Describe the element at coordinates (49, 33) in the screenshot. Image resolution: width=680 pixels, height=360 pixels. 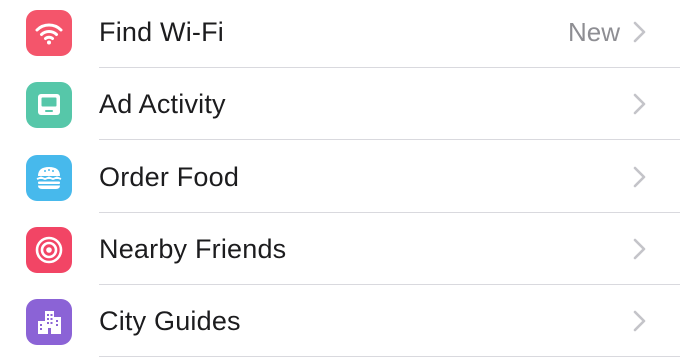
I see `wifi-icon` at that location.